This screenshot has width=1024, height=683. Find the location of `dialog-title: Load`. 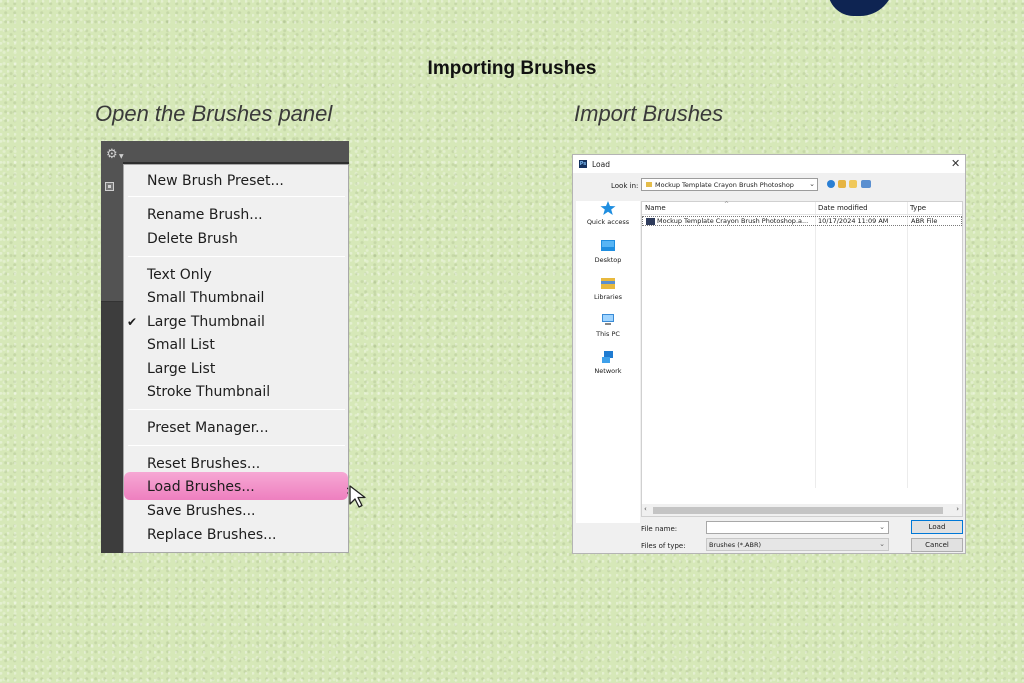

dialog-title: Load is located at coordinates (601, 164).